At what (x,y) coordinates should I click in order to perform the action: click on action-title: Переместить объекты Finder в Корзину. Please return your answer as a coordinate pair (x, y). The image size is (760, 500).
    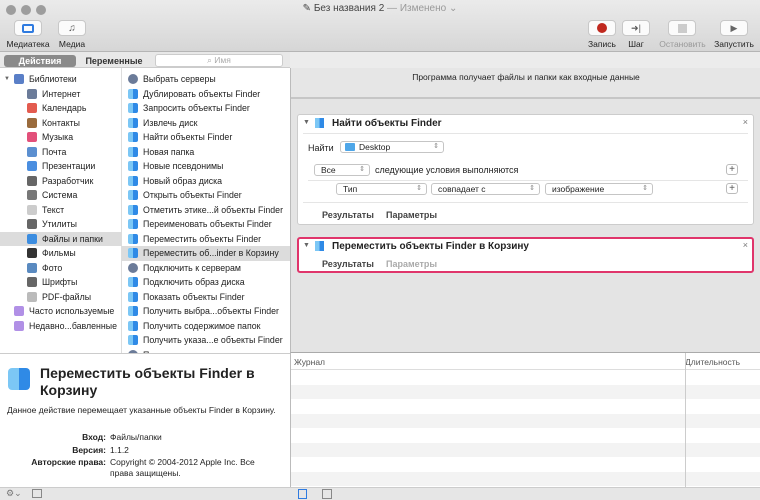
    Looking at the image, I should click on (430, 246).